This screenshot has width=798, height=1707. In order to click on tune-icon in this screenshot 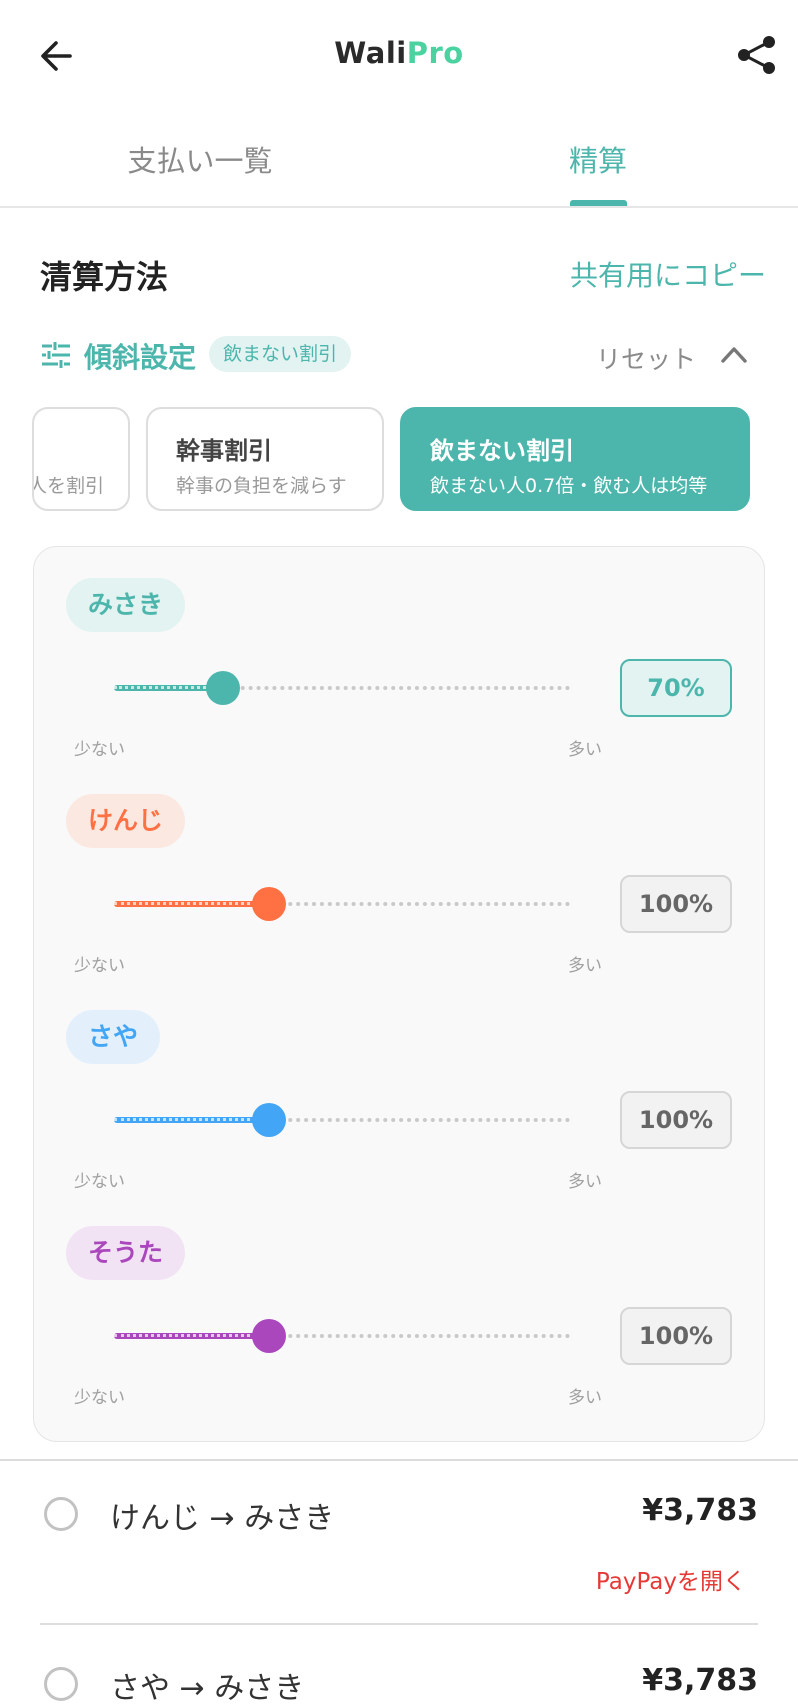, I will do `click(56, 355)`.